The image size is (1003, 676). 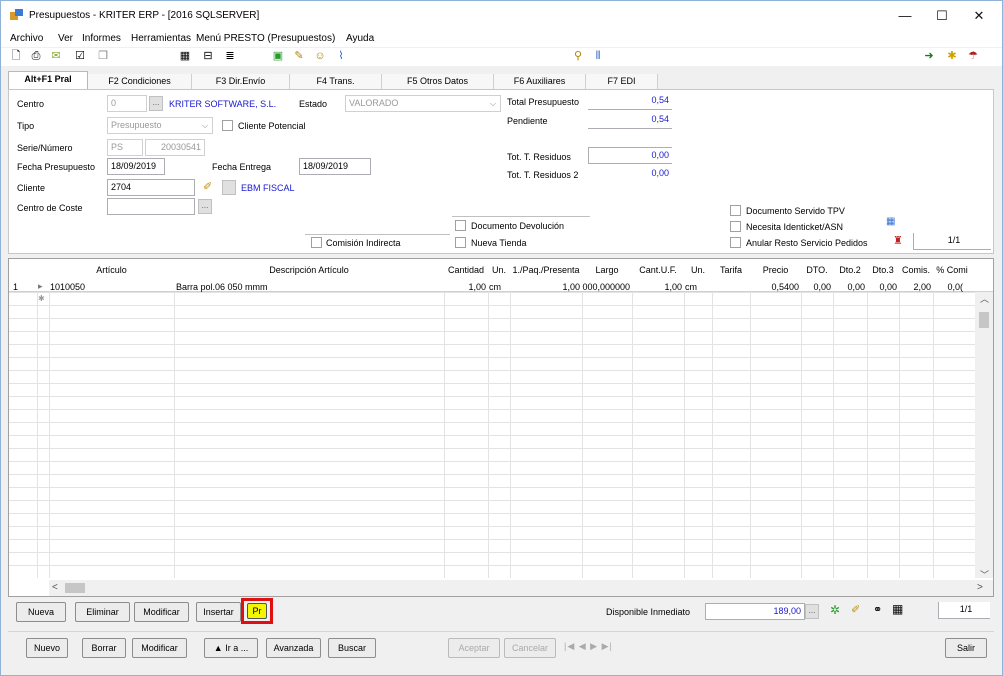 What do you see at coordinates (16, 56) in the screenshot?
I see `preview-icon: 🗋` at bounding box center [16, 56].